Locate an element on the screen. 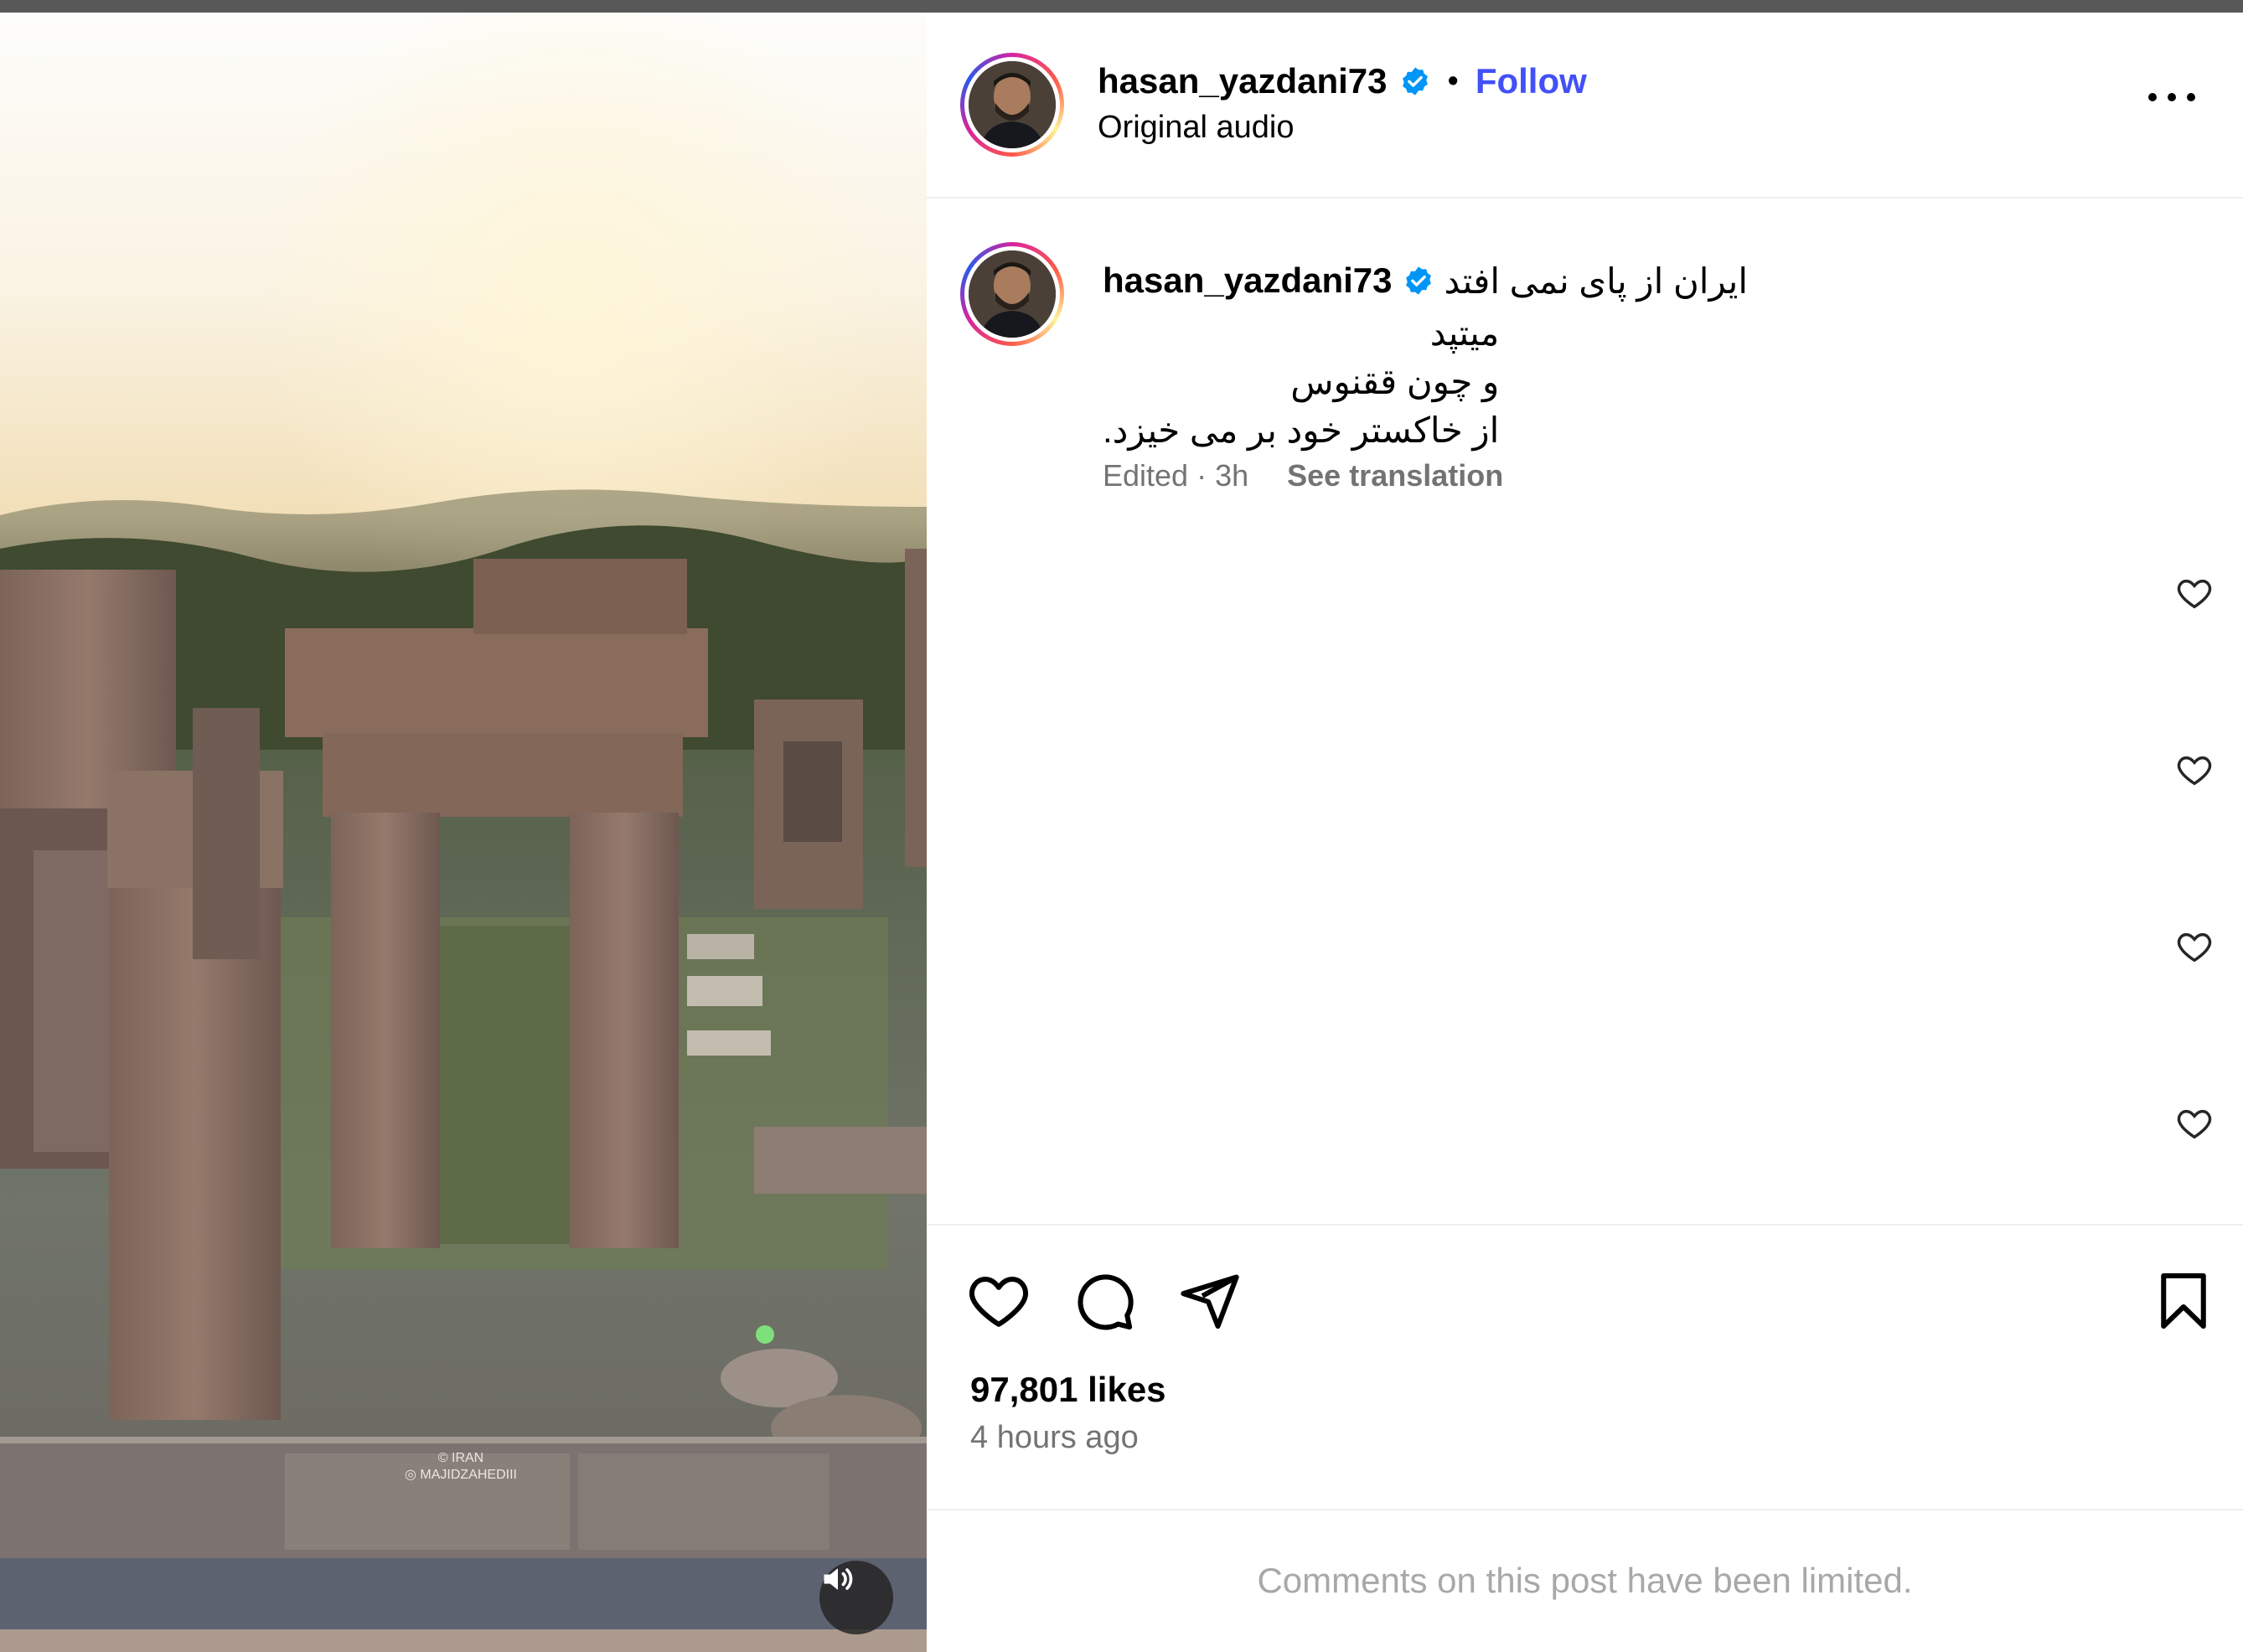  follow-button: Follow is located at coordinates (1531, 81).